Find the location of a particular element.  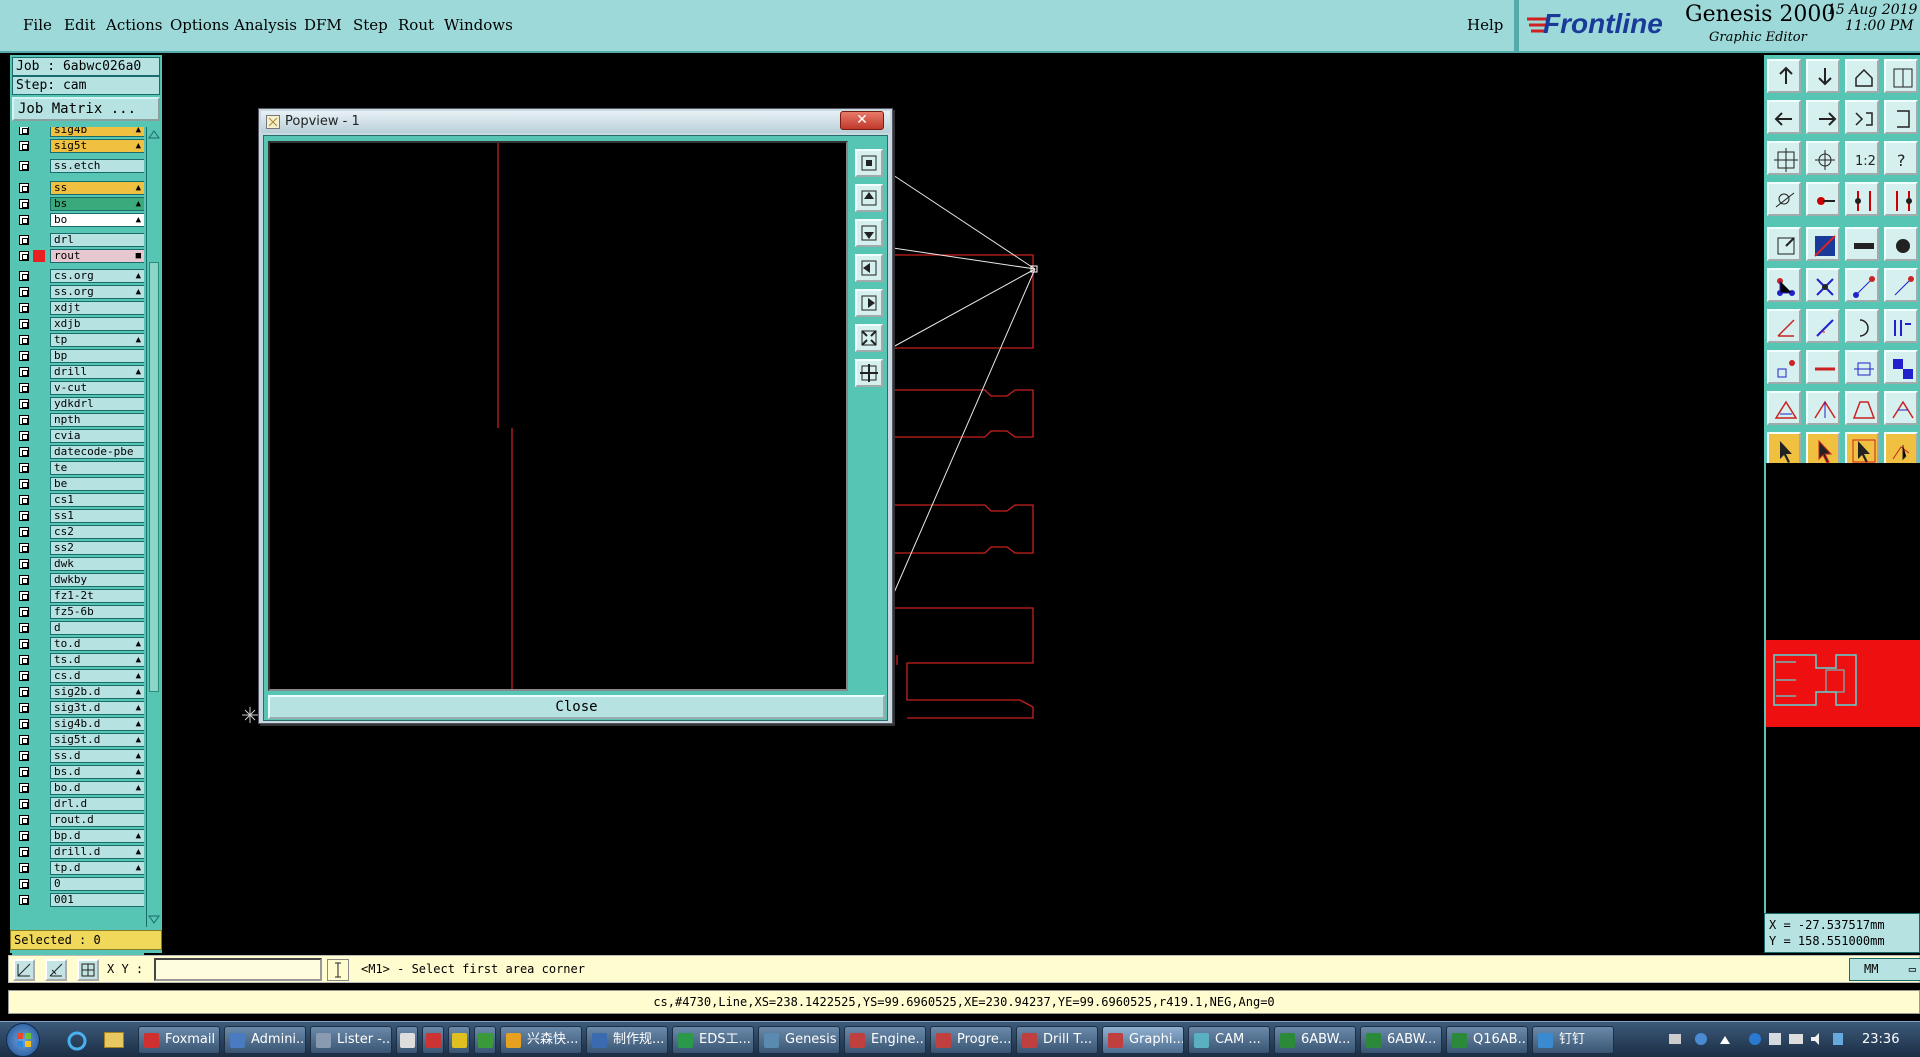

layer-row: cs1 is located at coordinates (79, 500).